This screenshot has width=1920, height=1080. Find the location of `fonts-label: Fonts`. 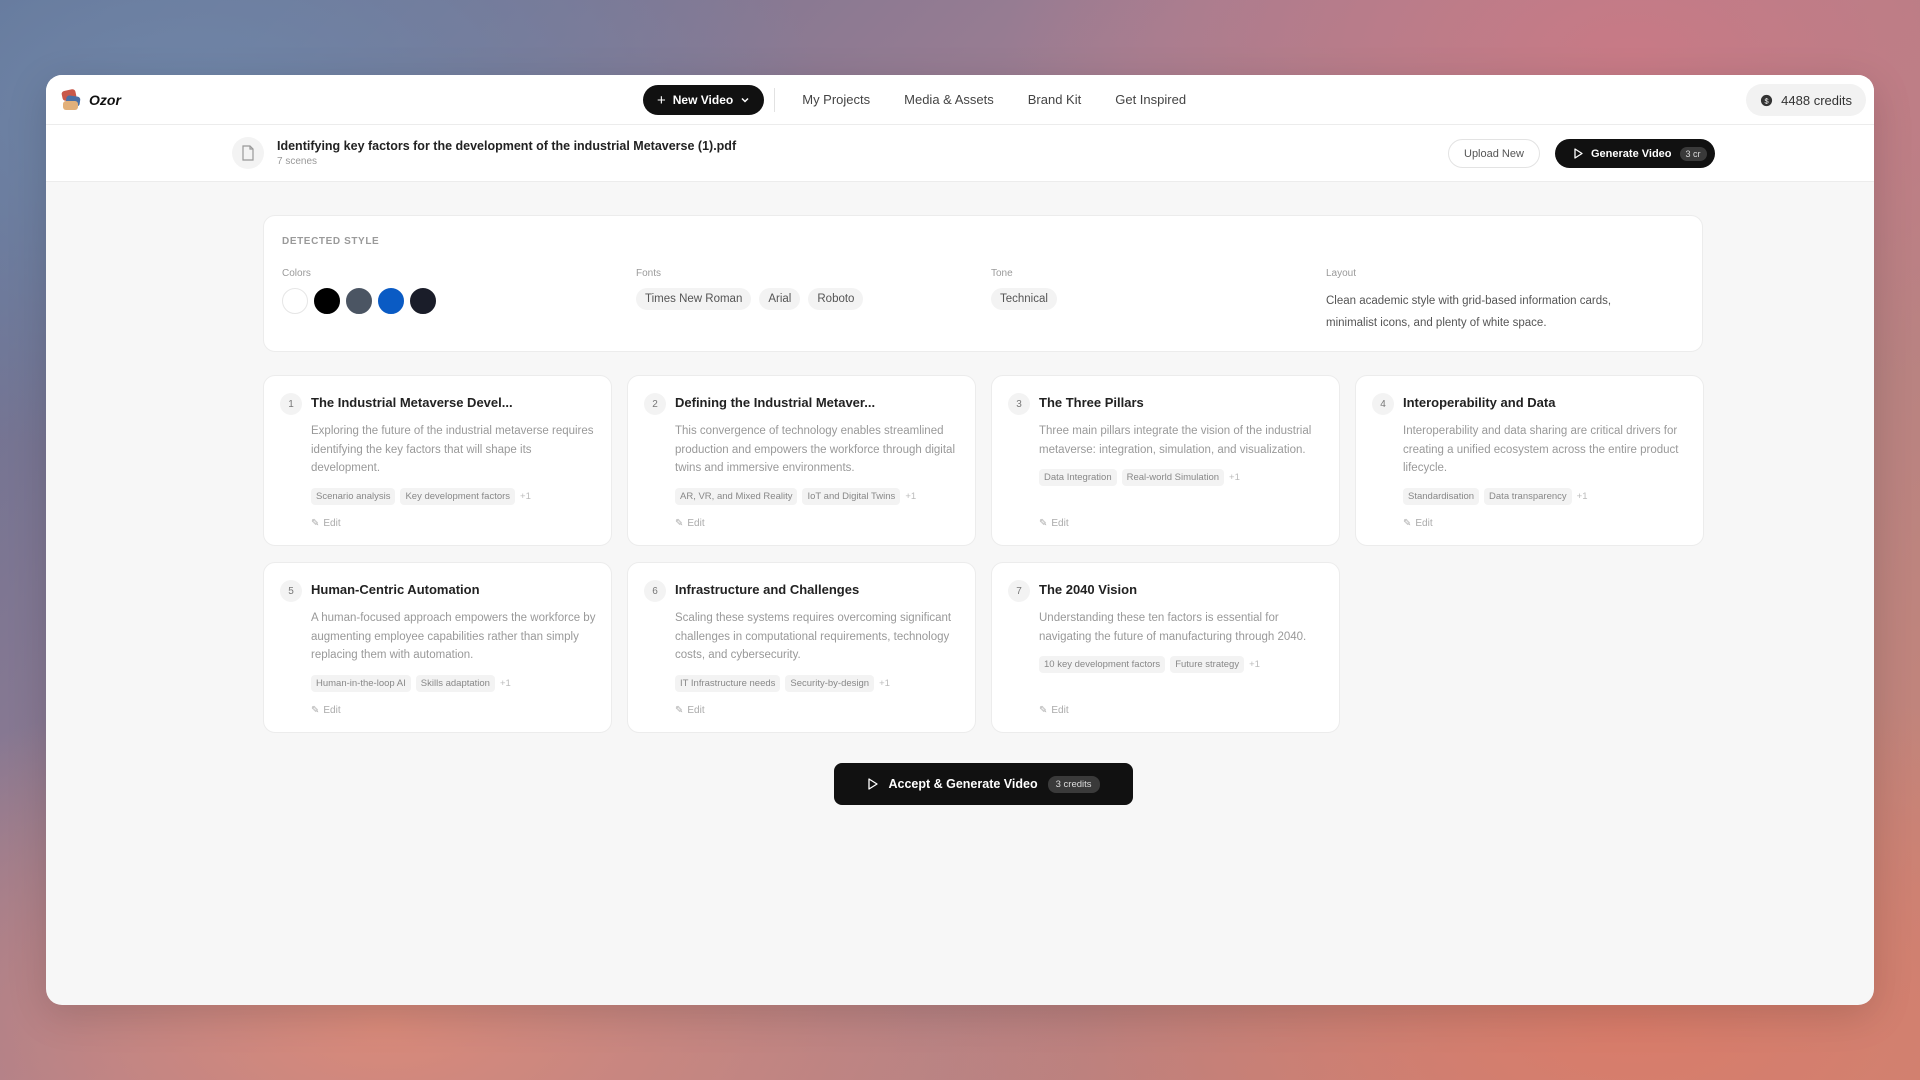

fonts-label: Fonts is located at coordinates (649, 273).